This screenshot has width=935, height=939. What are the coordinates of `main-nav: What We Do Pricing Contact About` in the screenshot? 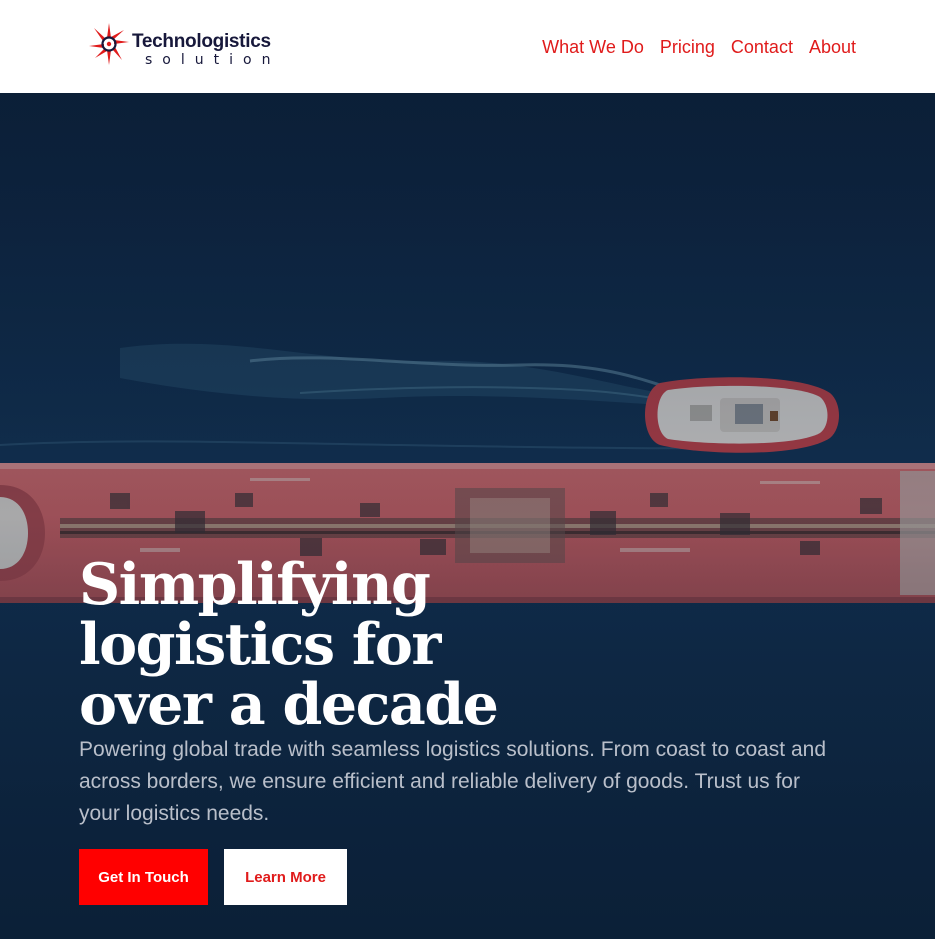 It's located at (699, 47).